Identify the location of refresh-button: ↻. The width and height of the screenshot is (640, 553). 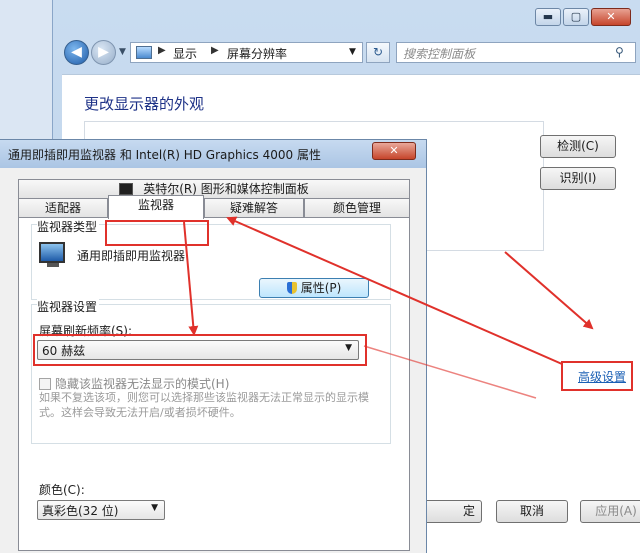
(378, 52).